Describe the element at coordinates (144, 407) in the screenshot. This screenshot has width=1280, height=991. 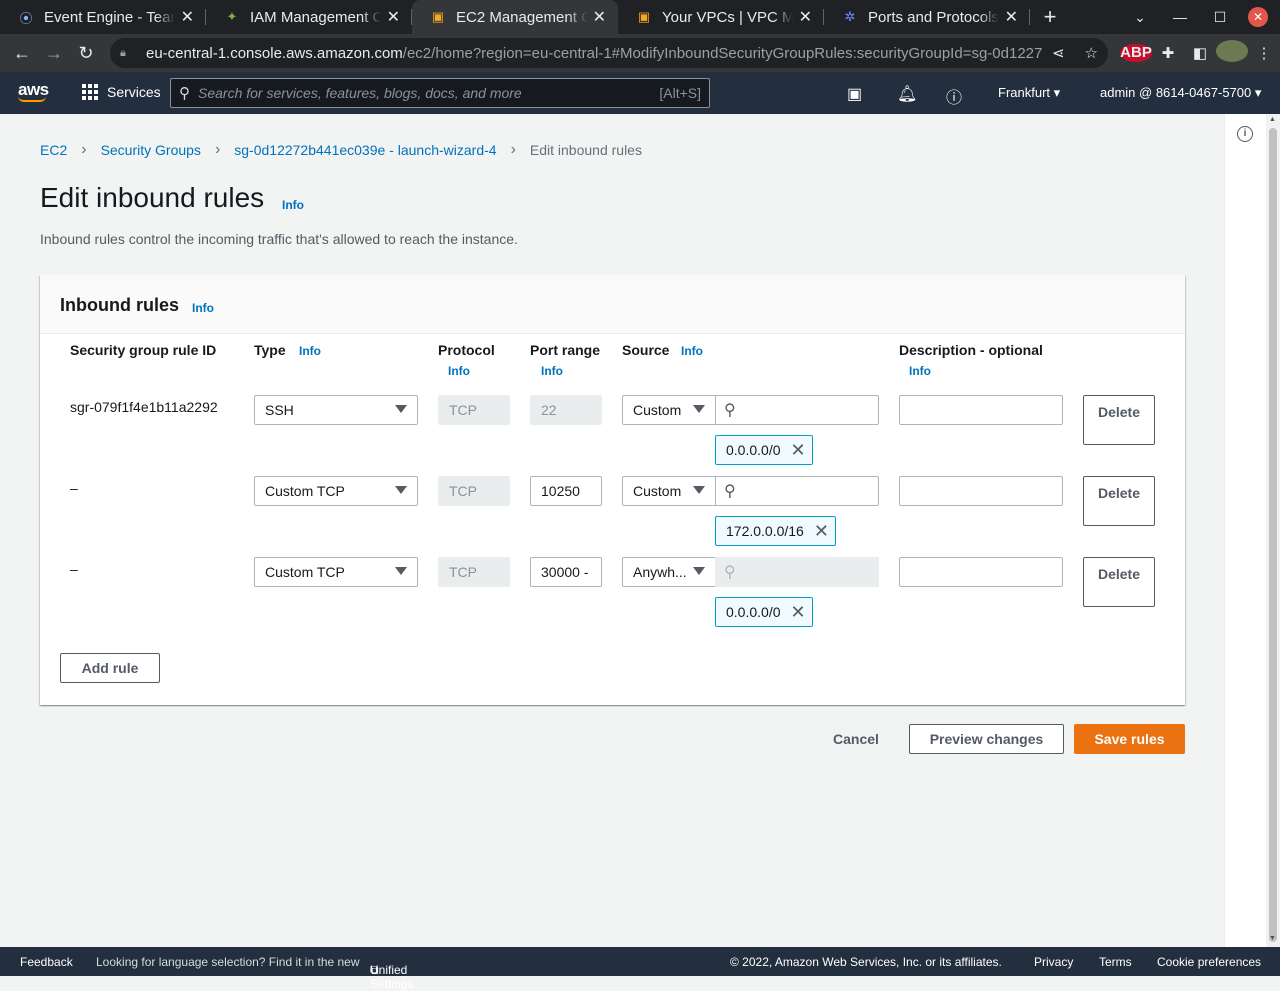
I see `rule-id: sgr-079f1f4e1b11a2292` at that location.